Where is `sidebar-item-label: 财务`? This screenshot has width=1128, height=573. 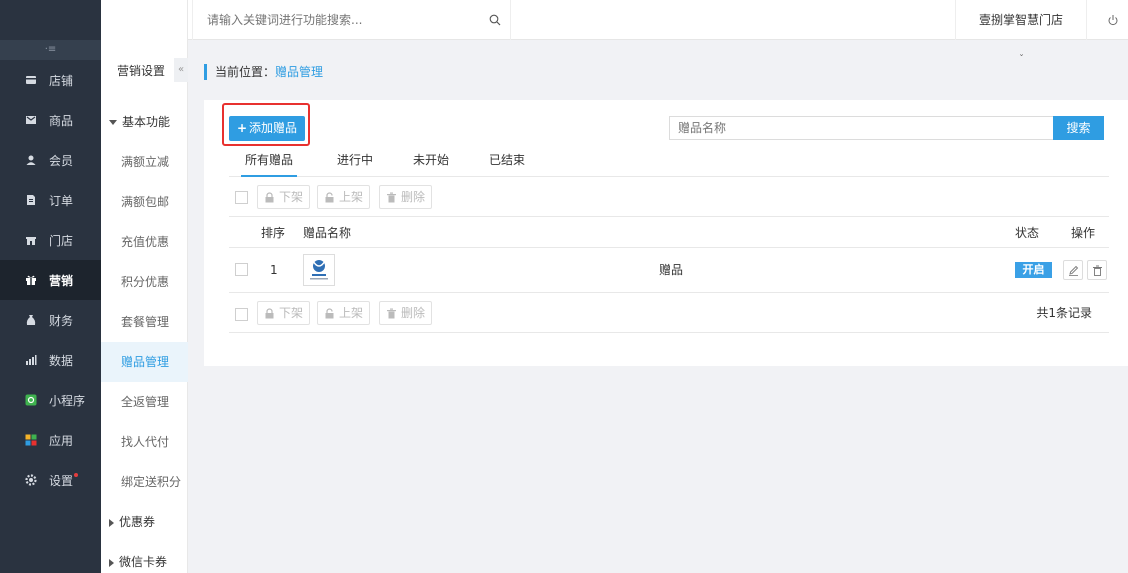 sidebar-item-label: 财务 is located at coordinates (61, 320).